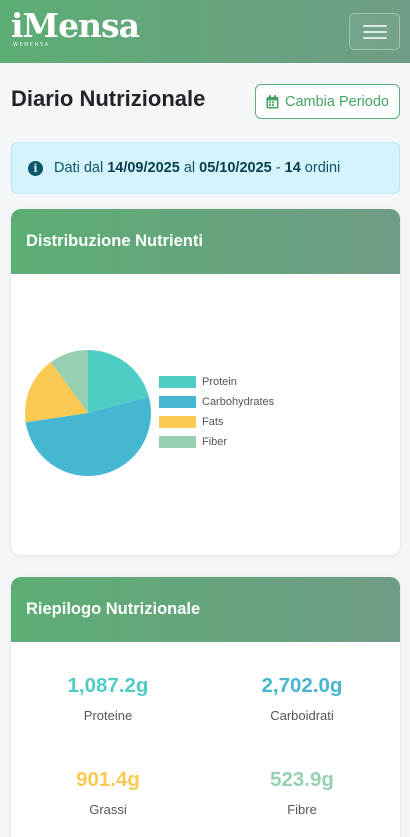  What do you see at coordinates (108, 809) in the screenshot?
I see `stat-label: Grassi` at bounding box center [108, 809].